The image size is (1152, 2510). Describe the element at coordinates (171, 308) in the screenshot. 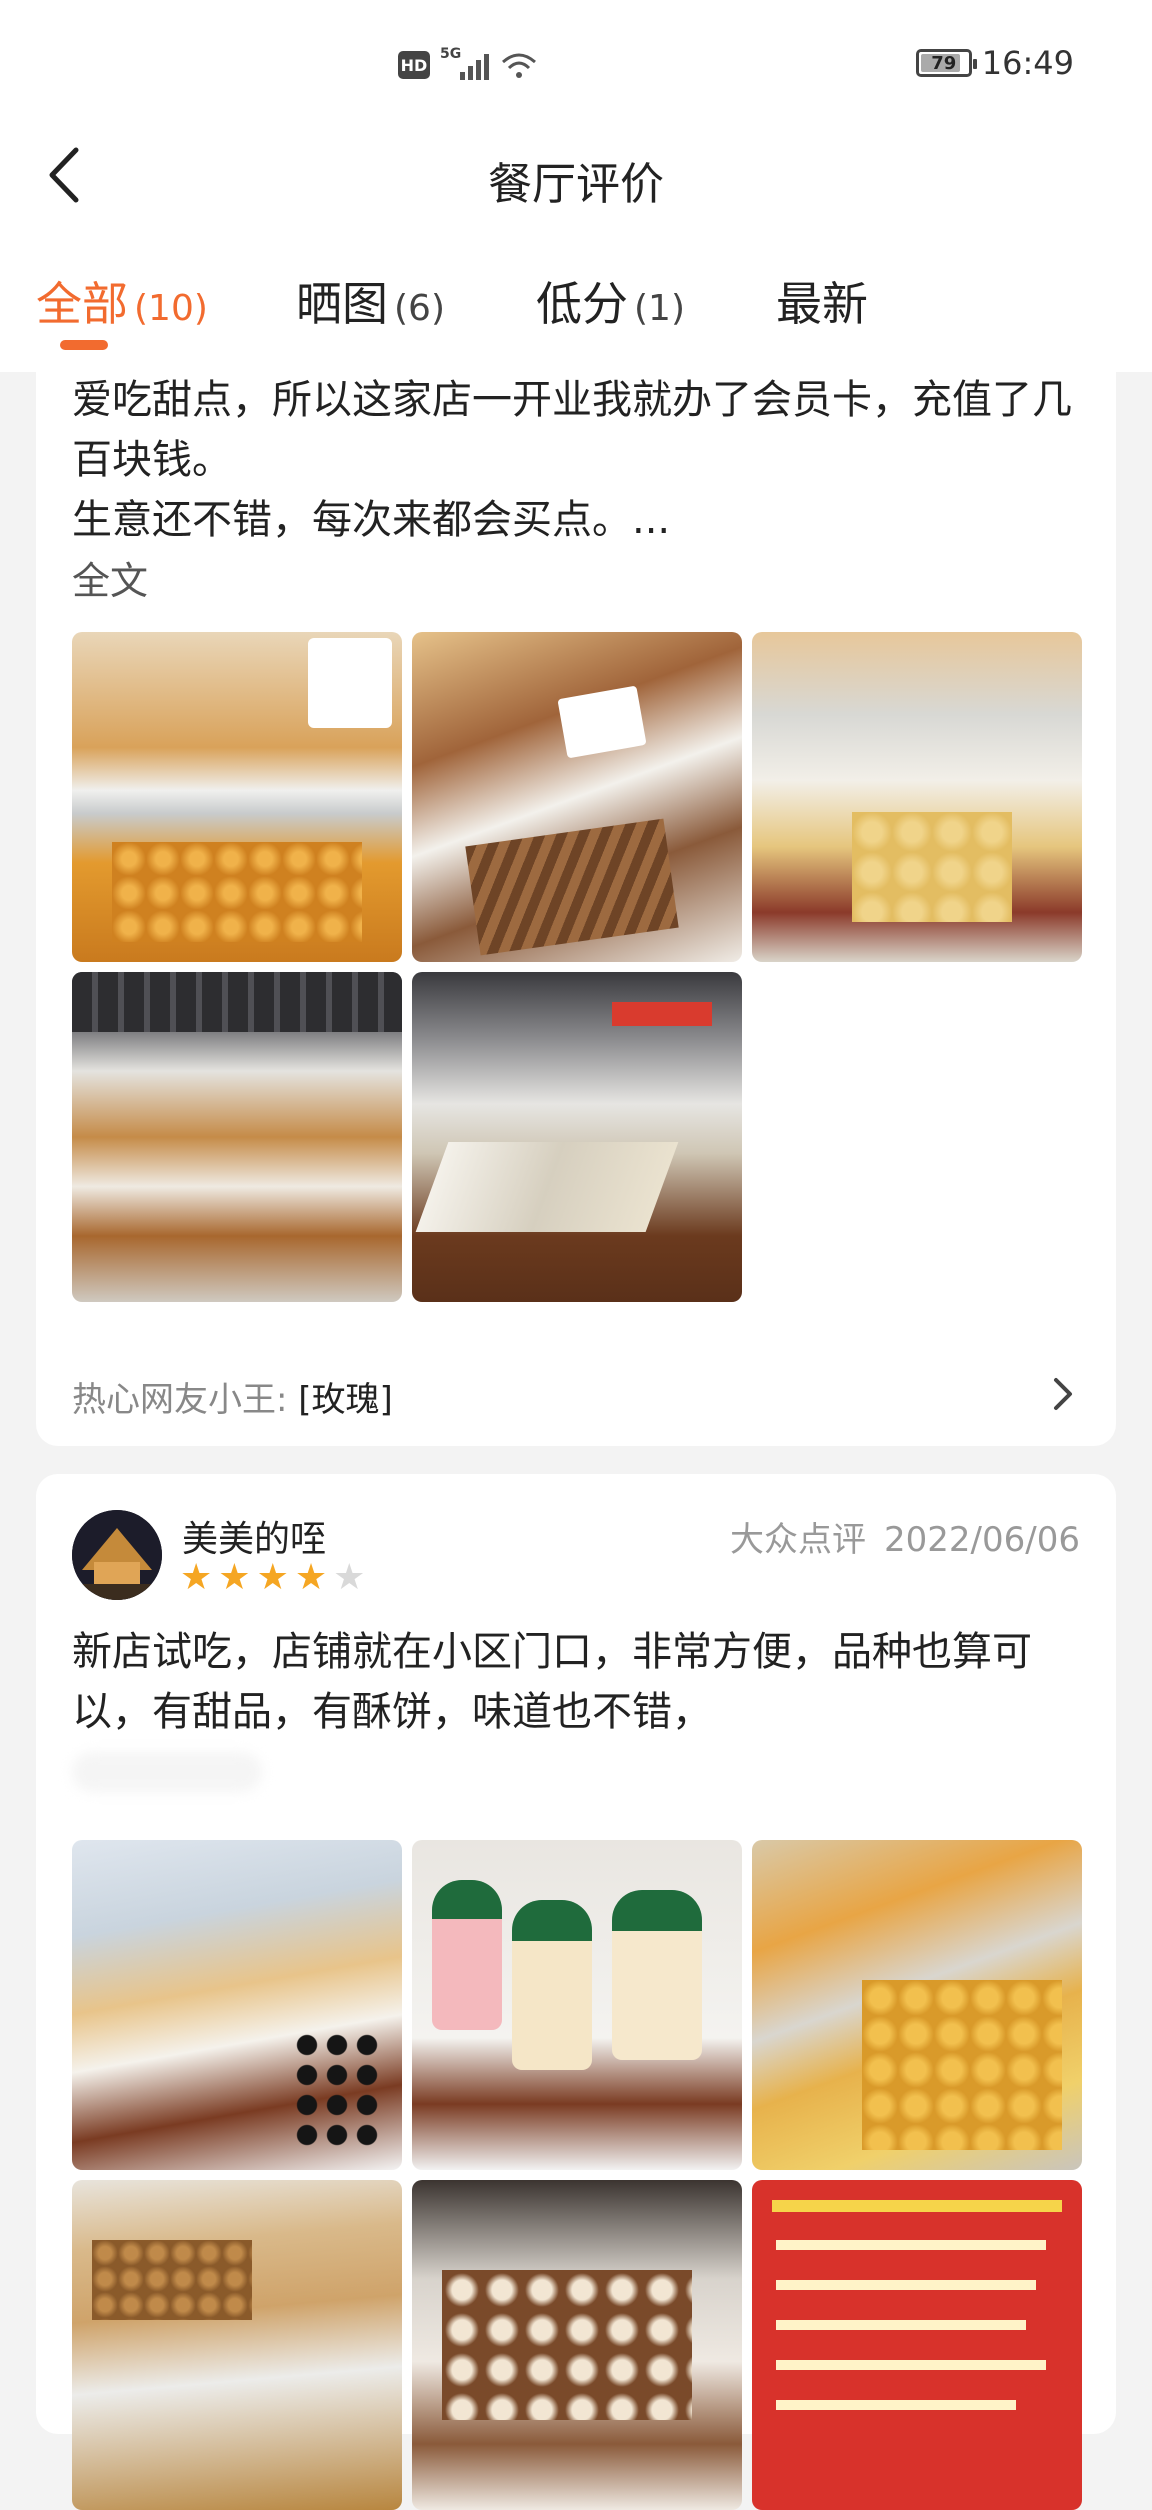

I see `tab-count: (10)` at that location.